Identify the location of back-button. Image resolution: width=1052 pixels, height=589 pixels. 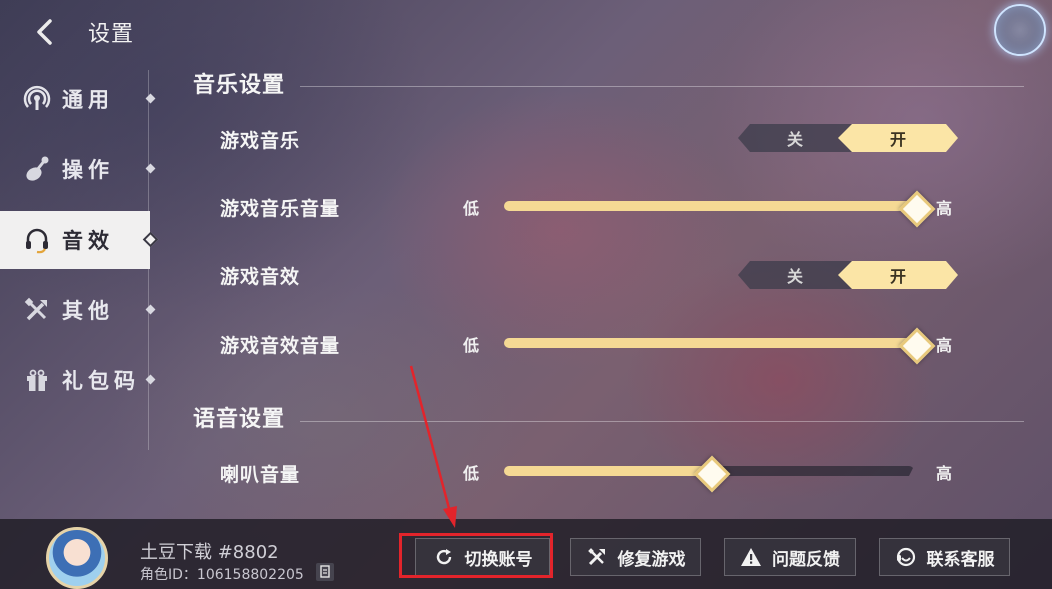
(46, 32).